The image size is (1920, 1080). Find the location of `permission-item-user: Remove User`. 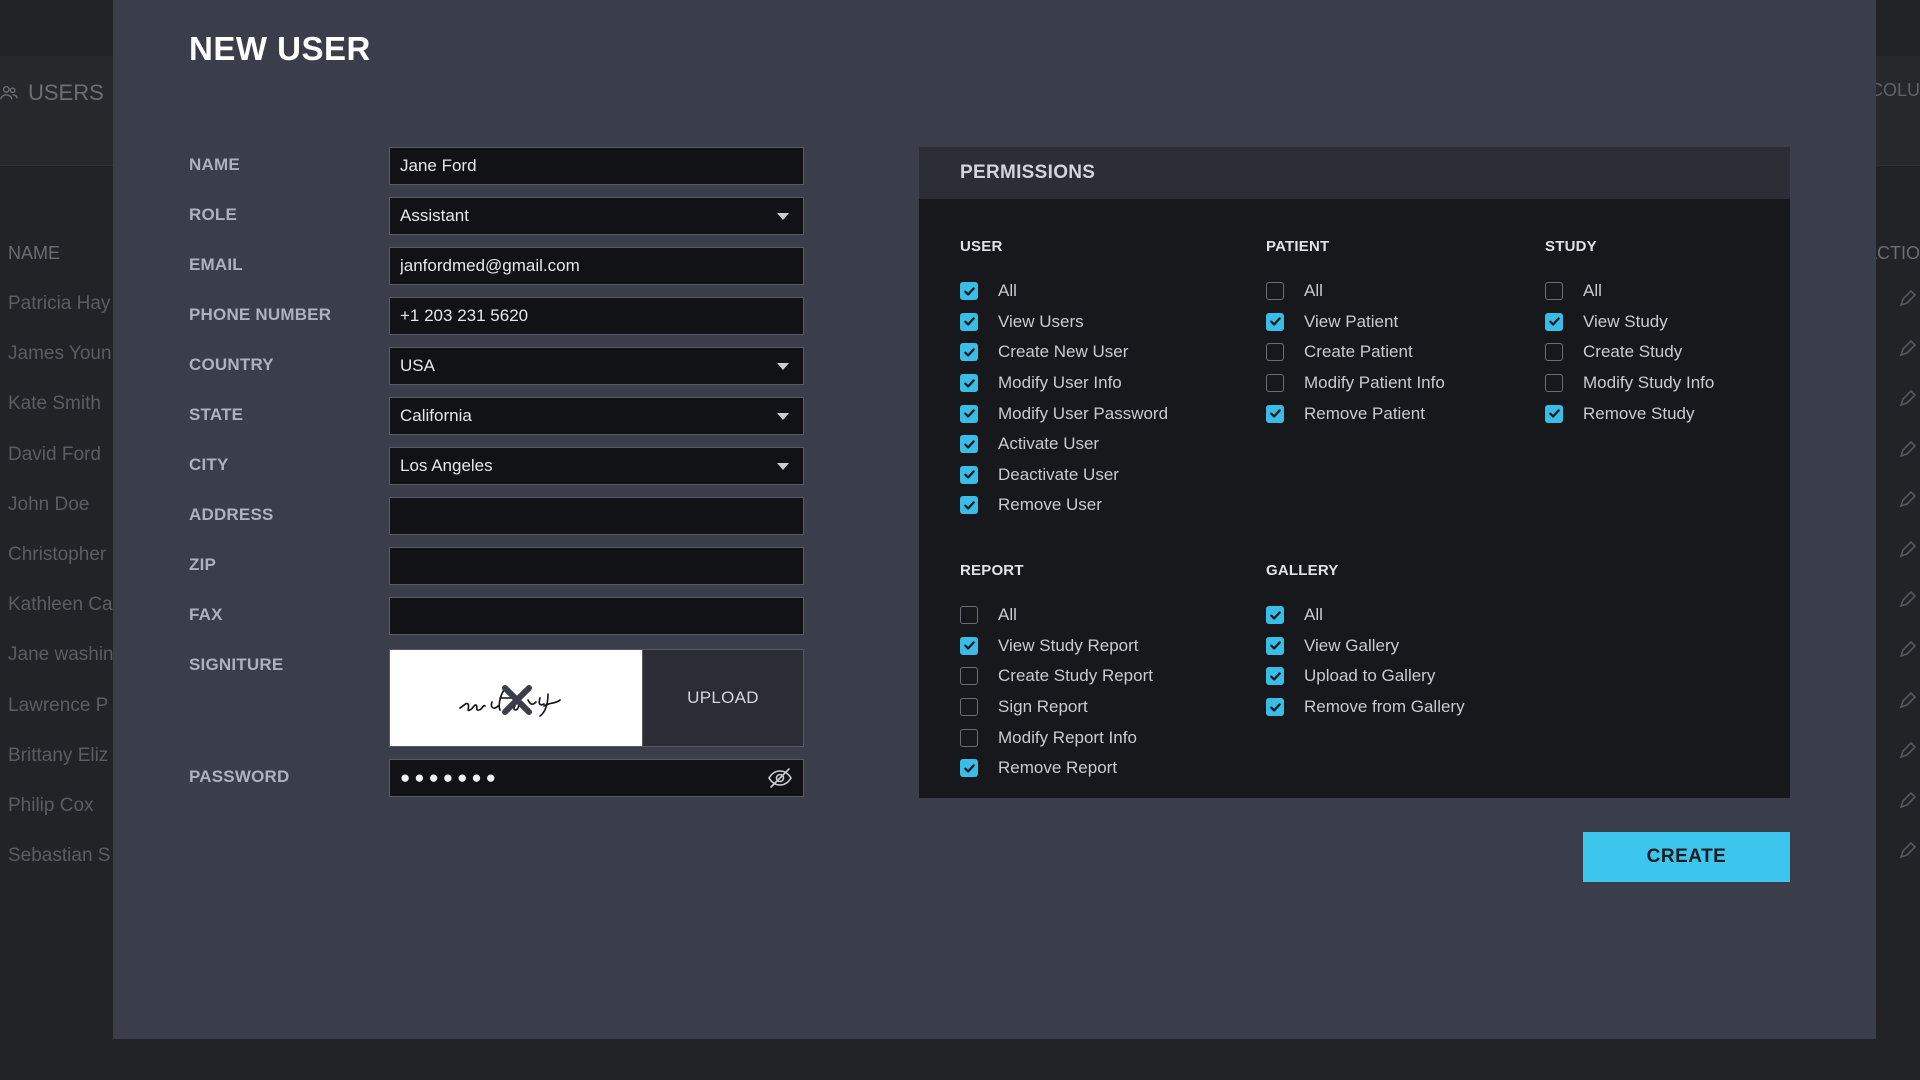

permission-item-user: Remove User is located at coordinates (1064, 505).